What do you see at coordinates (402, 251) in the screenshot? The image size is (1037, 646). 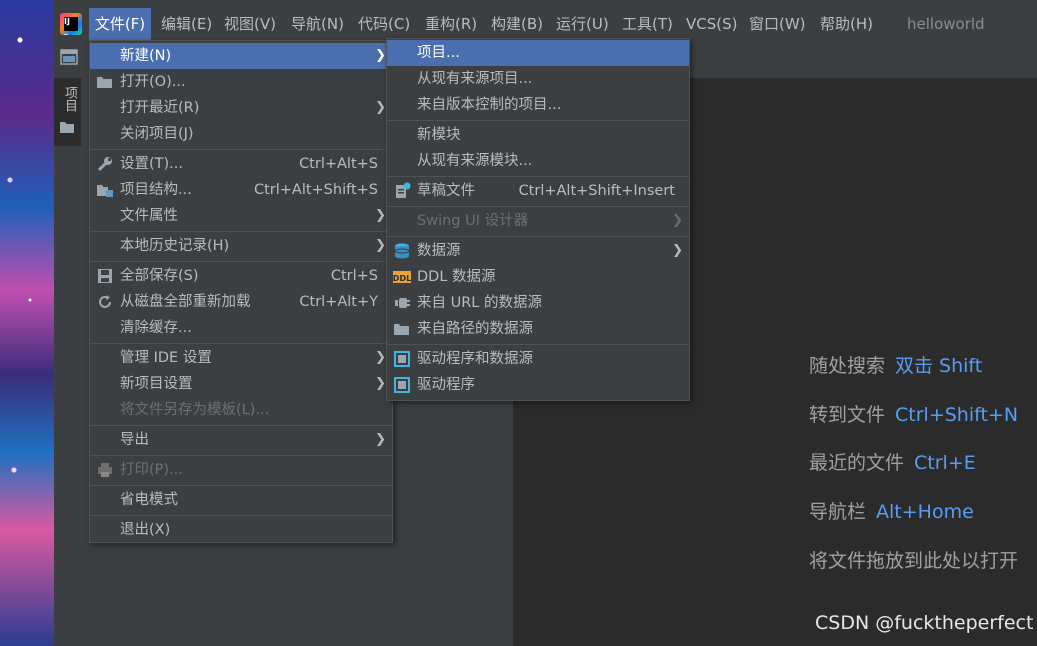 I see `database-icon` at bounding box center [402, 251].